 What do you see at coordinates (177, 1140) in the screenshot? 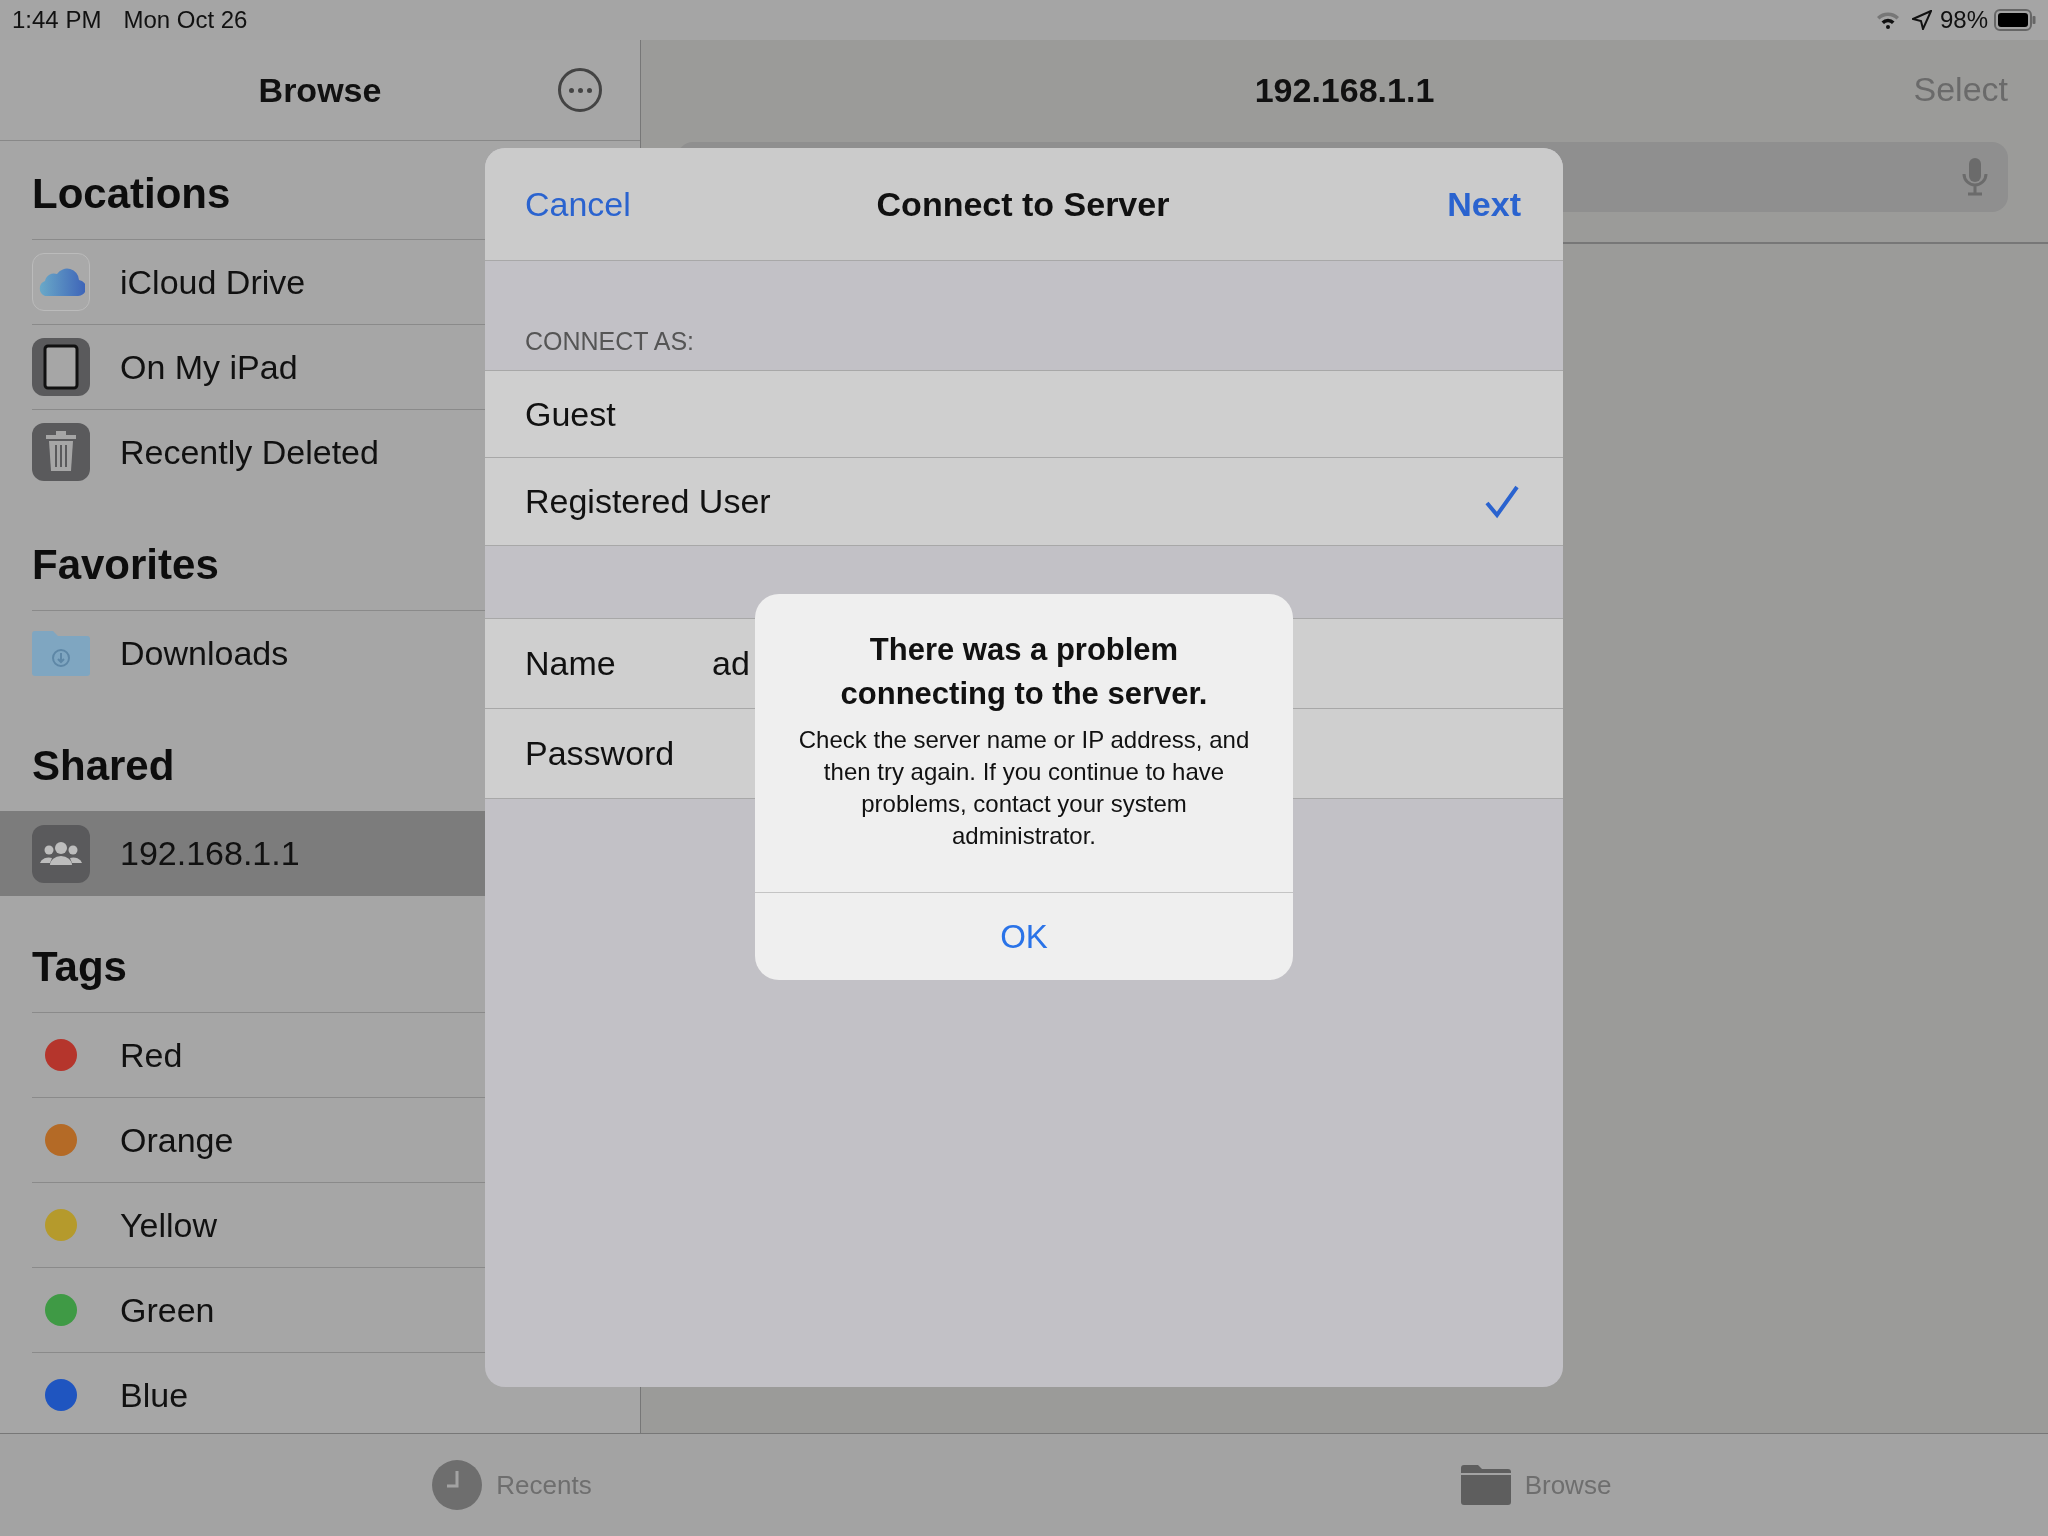
I see `item-label: Orange` at bounding box center [177, 1140].